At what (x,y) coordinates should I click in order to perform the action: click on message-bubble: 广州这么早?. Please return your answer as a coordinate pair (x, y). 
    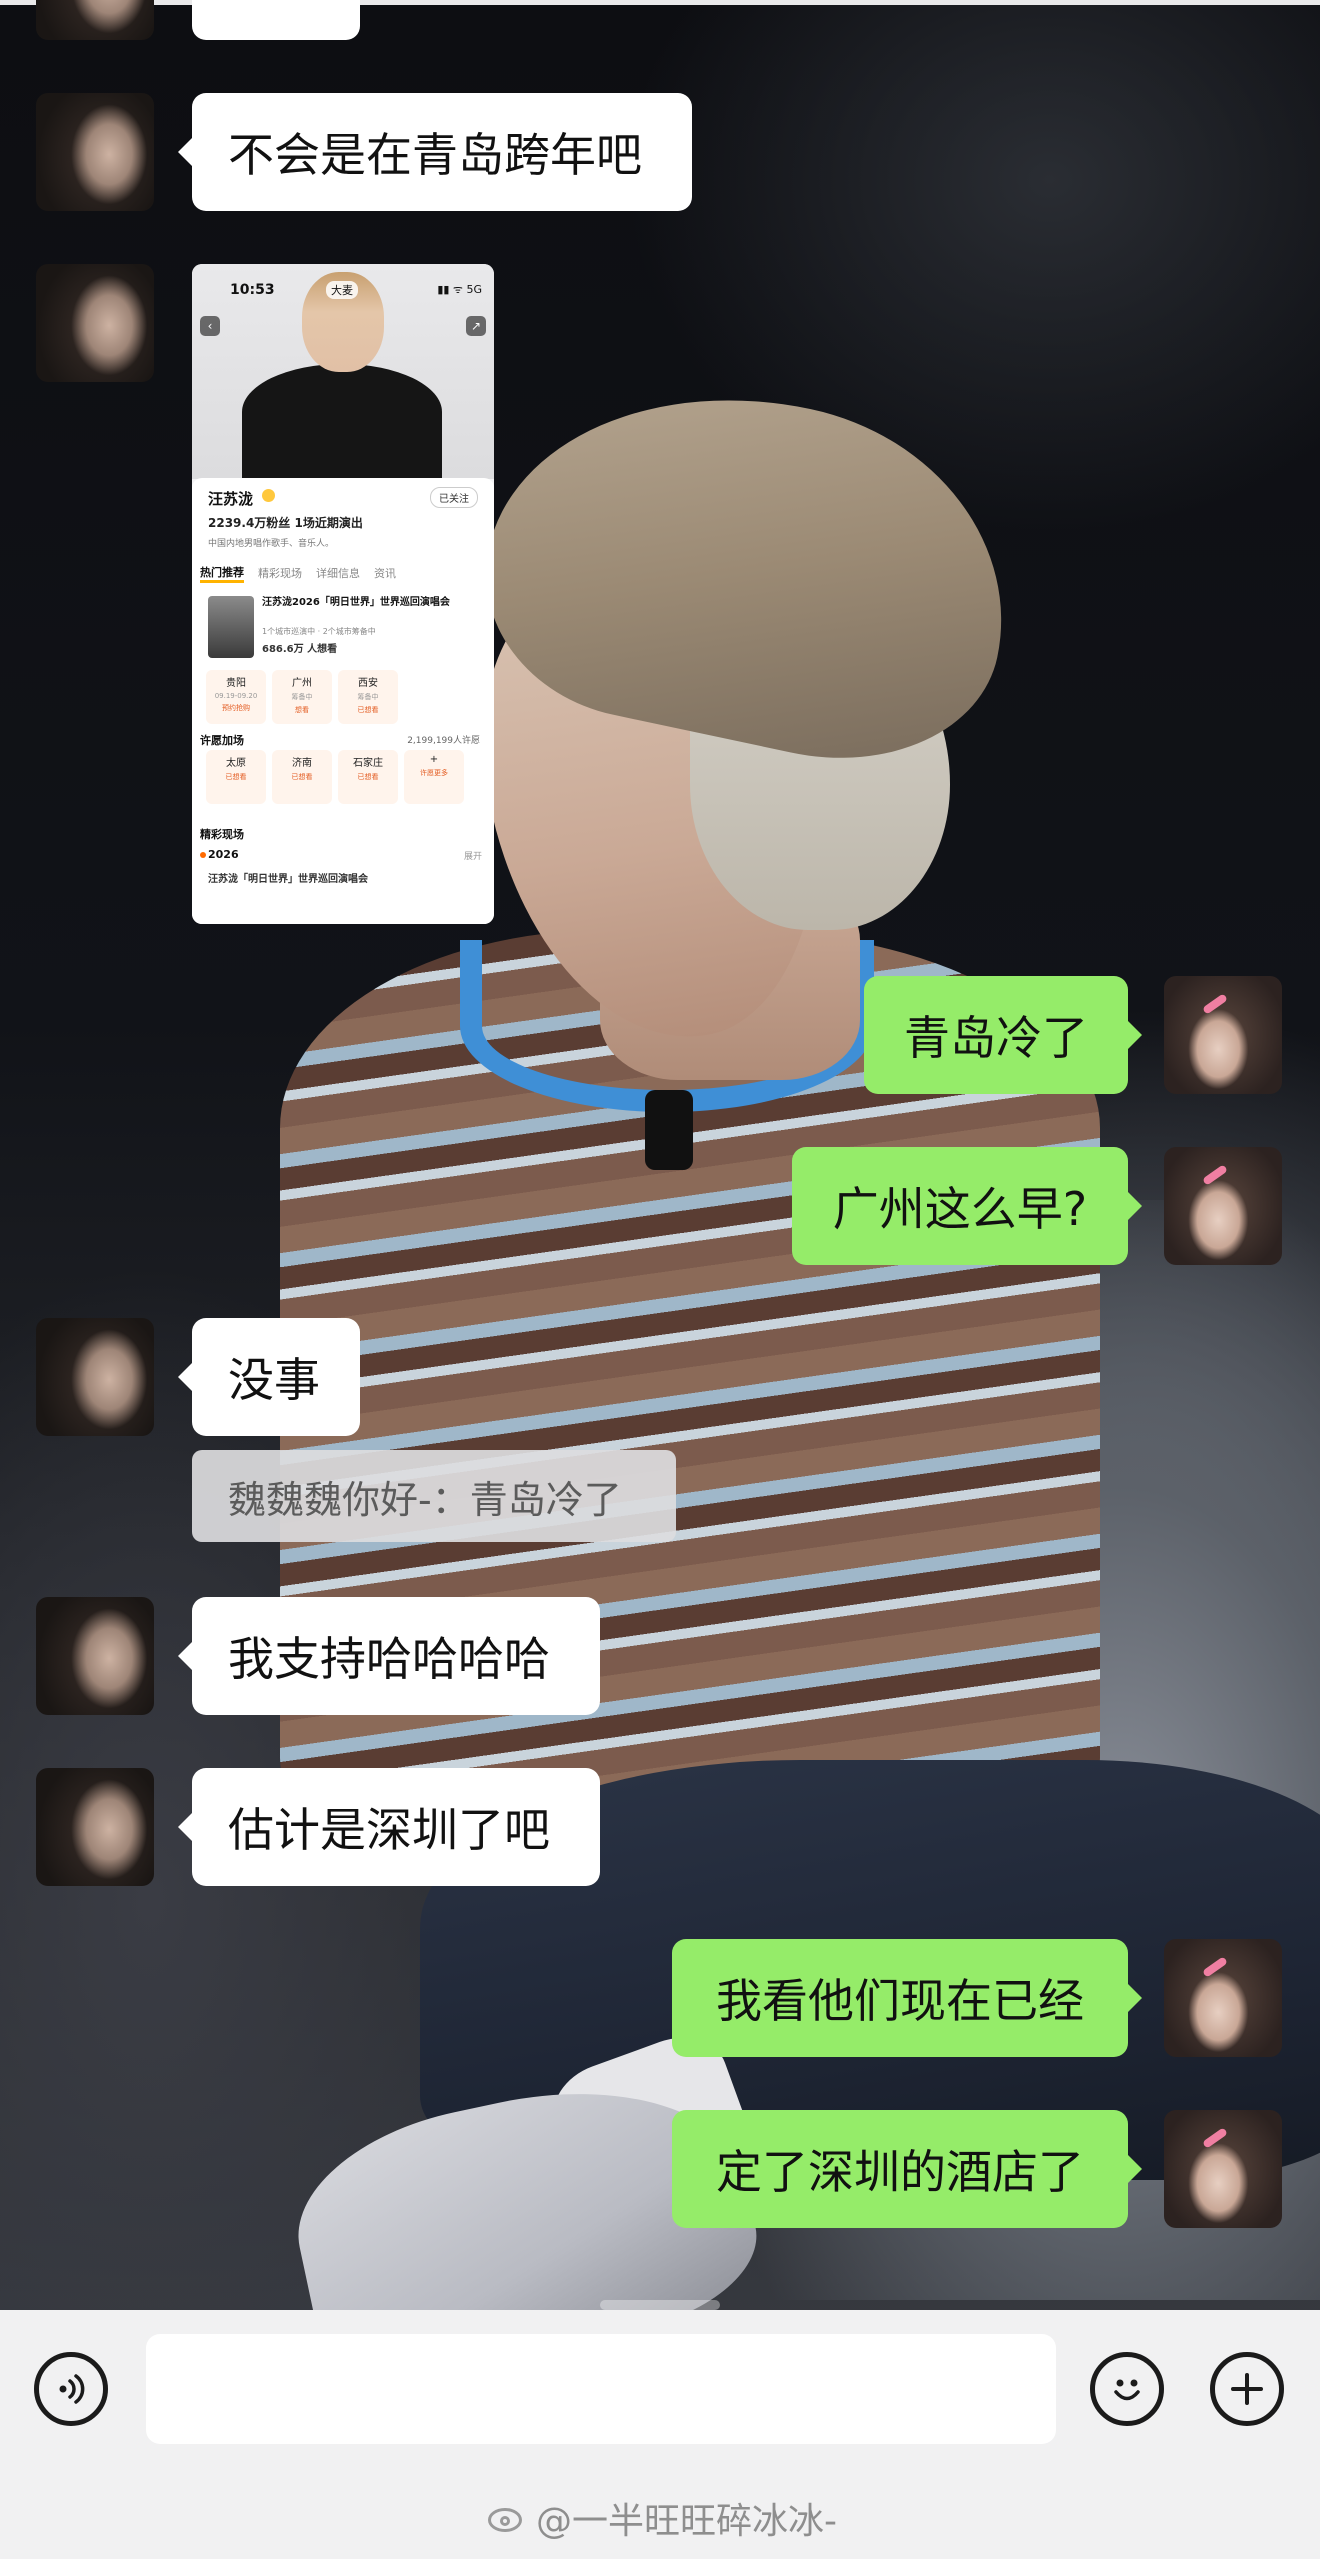
    Looking at the image, I should click on (967, 1206).